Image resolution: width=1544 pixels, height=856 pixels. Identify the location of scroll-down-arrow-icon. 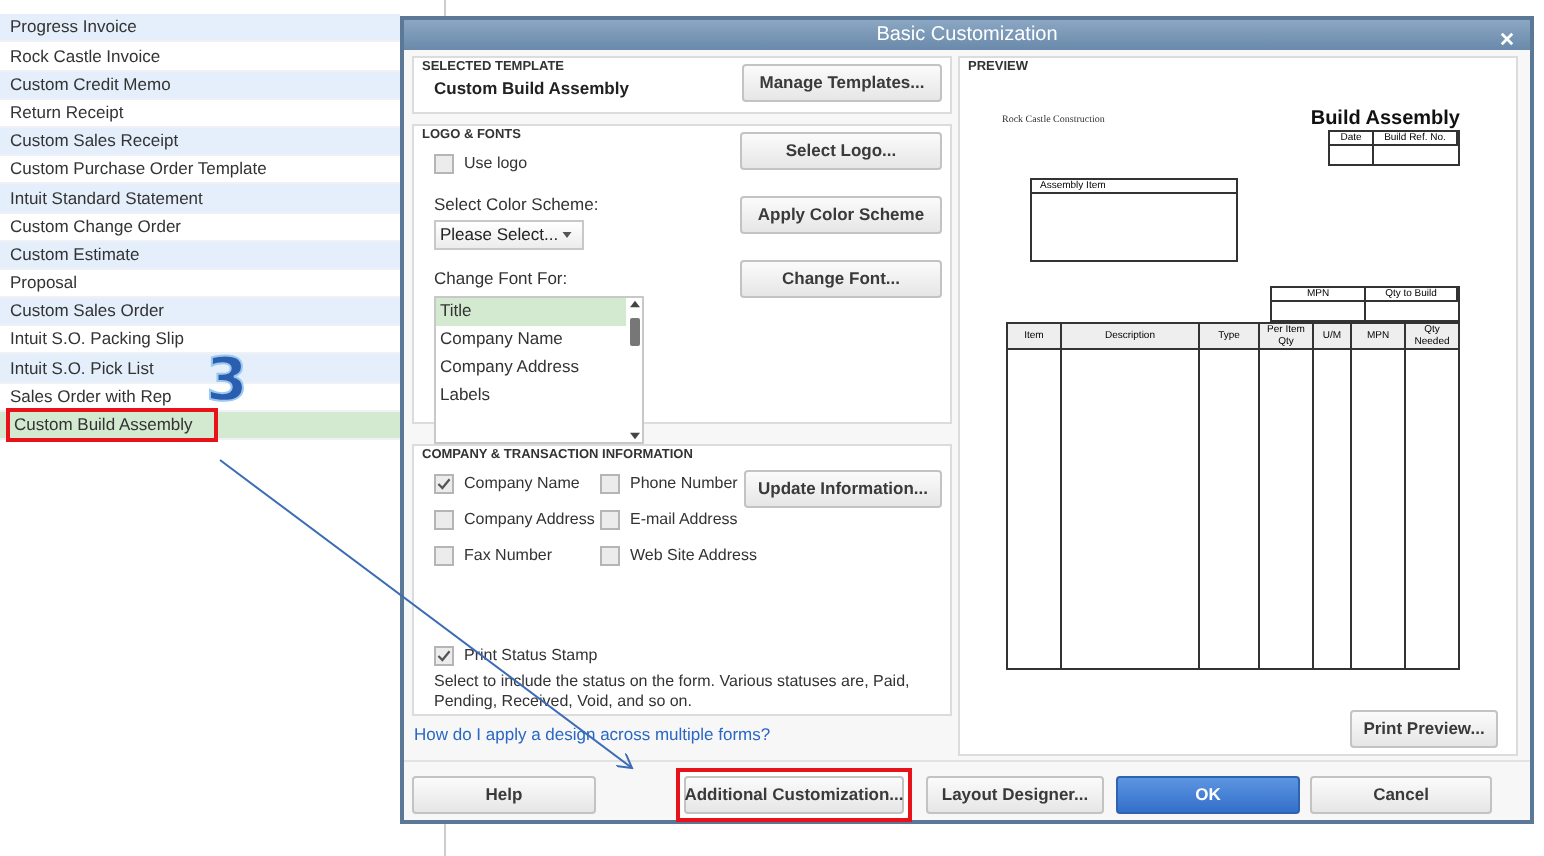
(634, 435).